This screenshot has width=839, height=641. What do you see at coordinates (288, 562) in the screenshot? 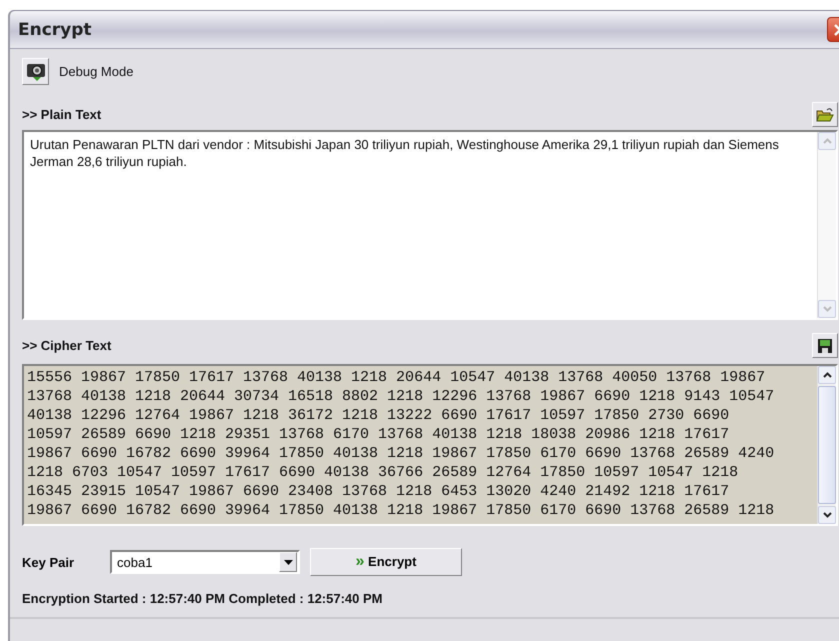
I see `dropdown-arrow-icon` at bounding box center [288, 562].